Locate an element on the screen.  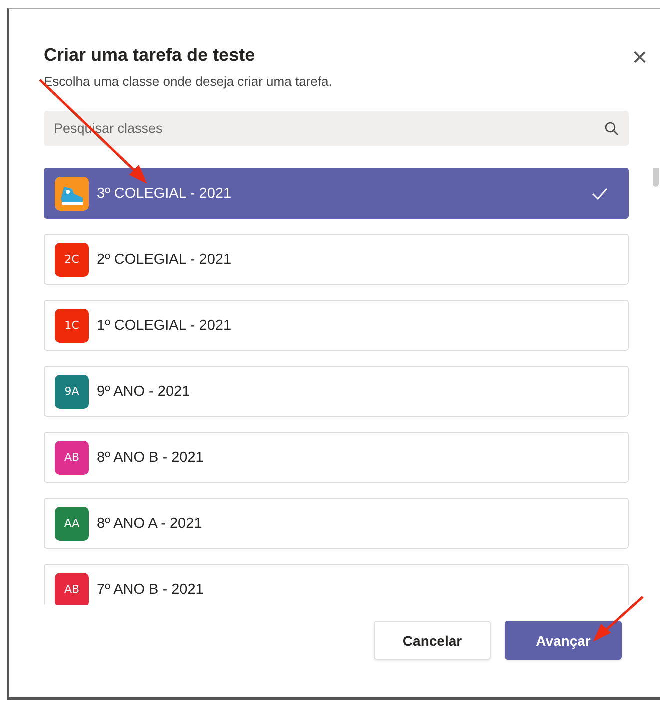
arrow-annotation is located at coordinates (618, 619).